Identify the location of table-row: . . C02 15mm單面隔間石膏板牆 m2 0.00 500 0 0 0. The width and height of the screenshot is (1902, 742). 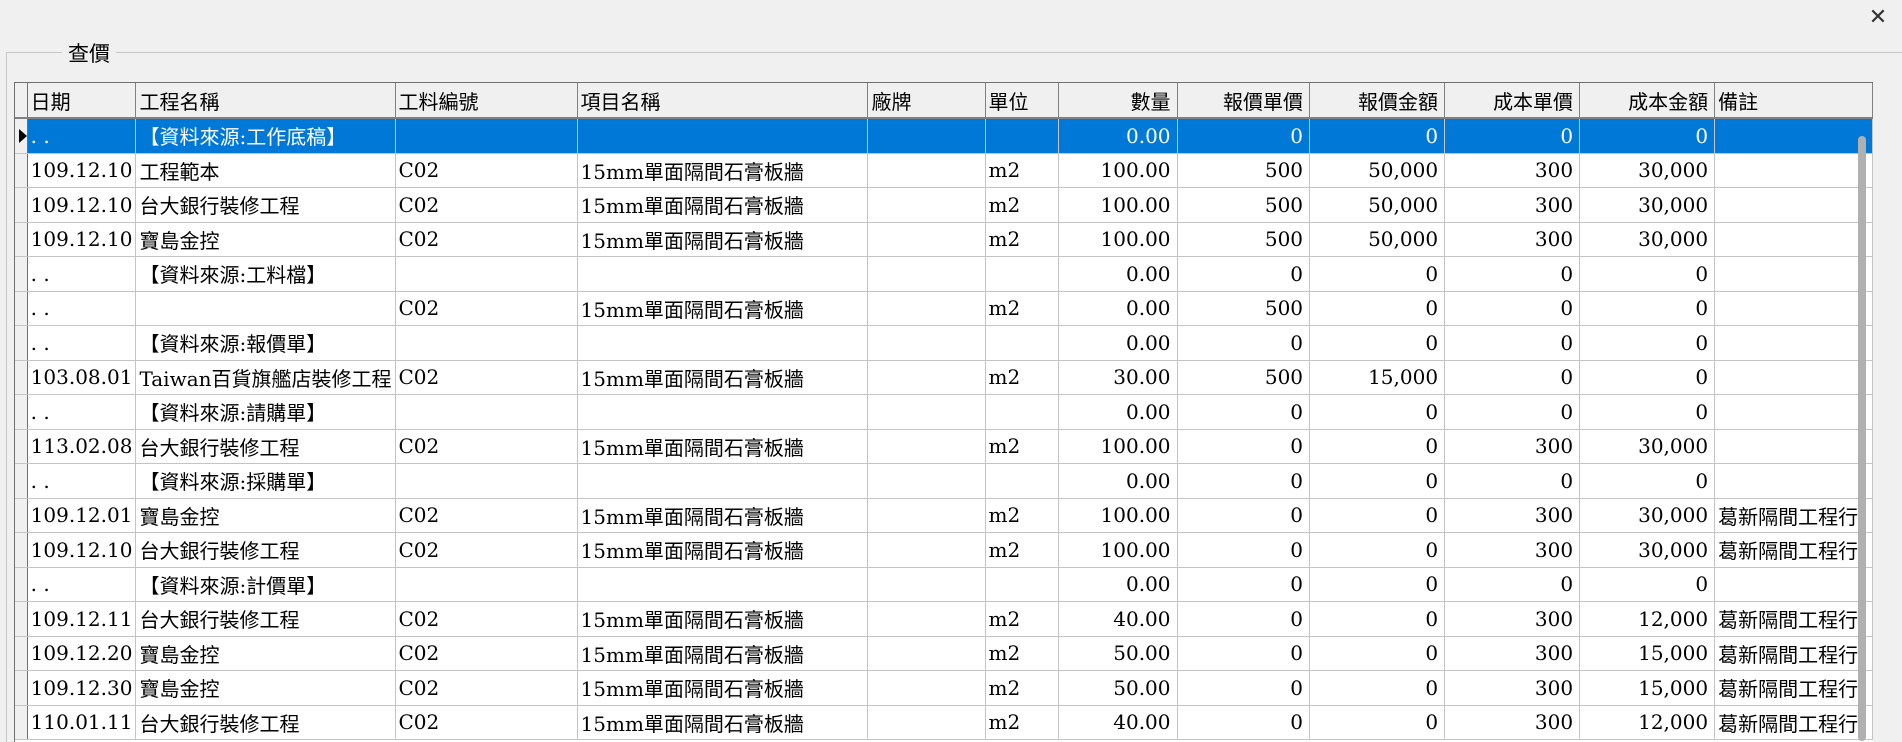
(944, 308).